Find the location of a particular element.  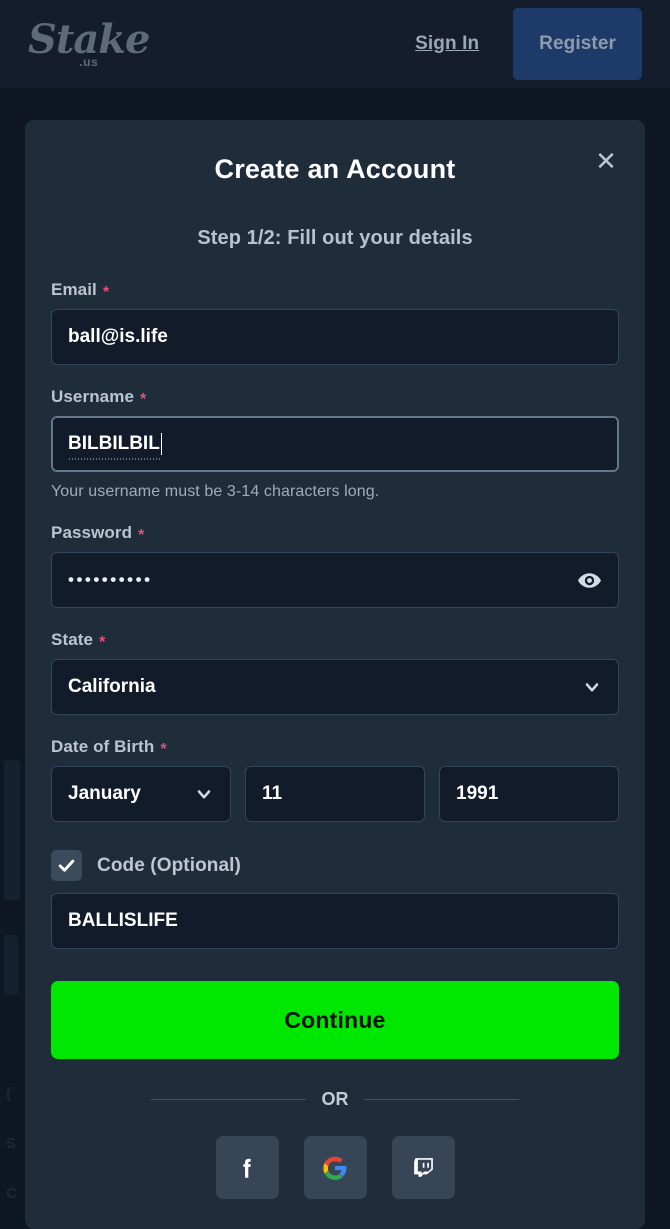

email-value: ball@is.life is located at coordinates (118, 336).